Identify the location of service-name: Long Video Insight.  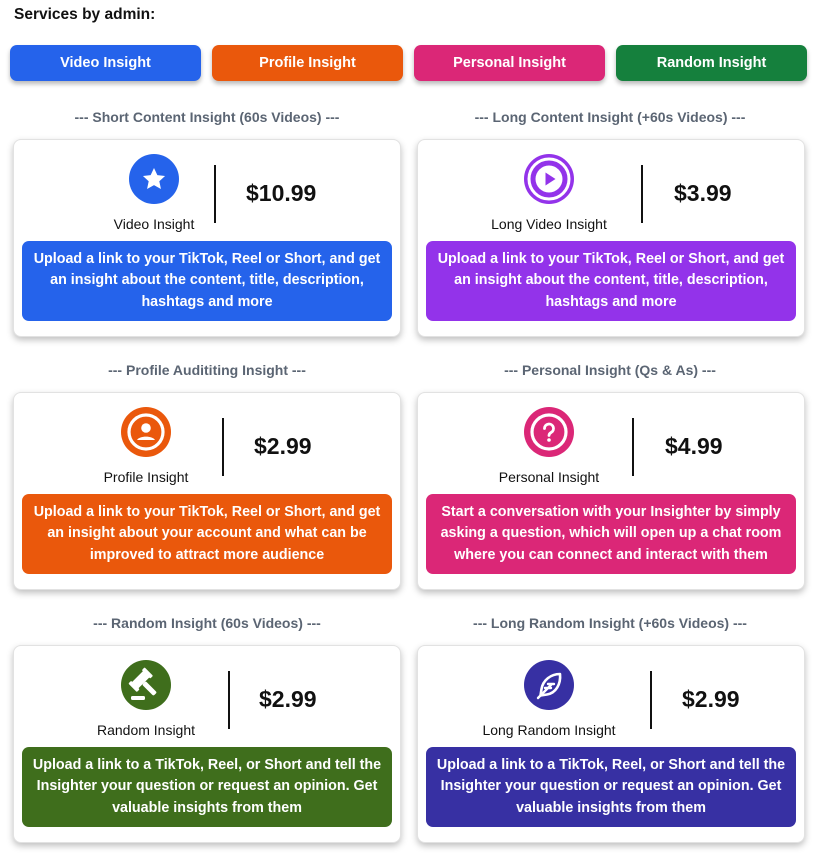
(549, 224).